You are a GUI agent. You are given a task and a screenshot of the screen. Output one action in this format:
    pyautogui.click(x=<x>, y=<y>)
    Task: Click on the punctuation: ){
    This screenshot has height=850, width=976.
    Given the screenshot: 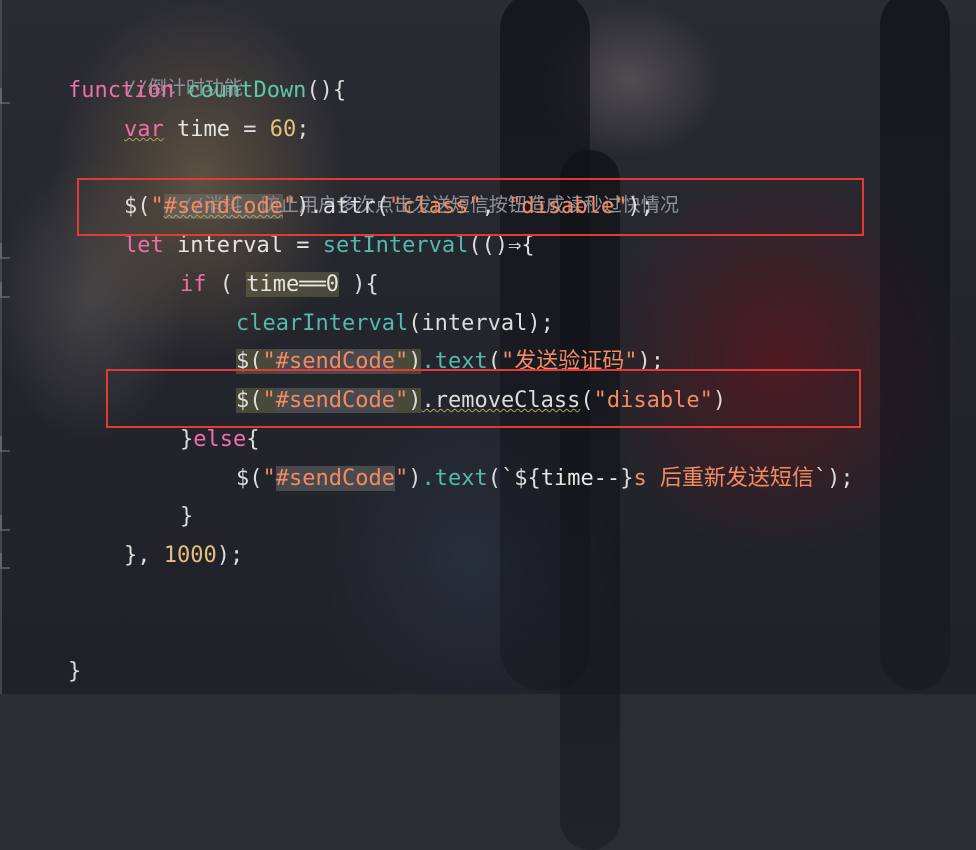 What is the action you would take?
    pyautogui.click(x=358, y=284)
    